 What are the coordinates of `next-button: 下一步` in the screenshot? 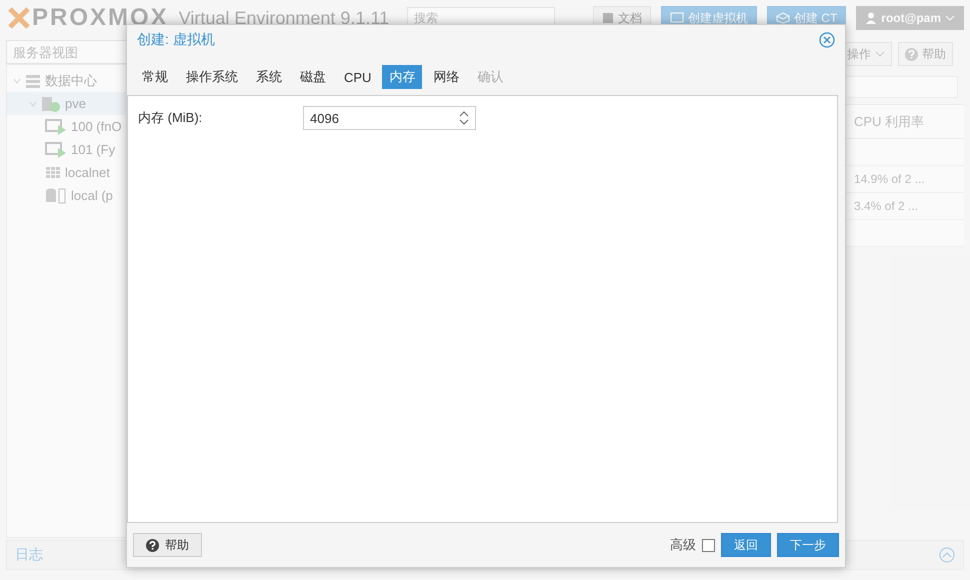 It's located at (808, 545).